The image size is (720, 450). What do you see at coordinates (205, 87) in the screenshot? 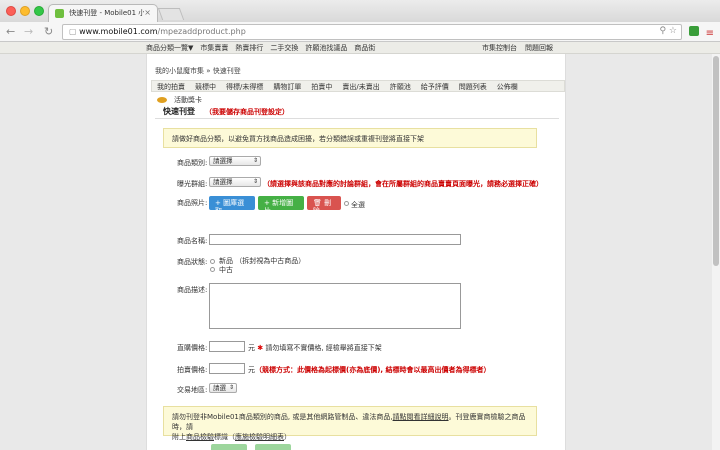
I see `tab-bidding: 競標中` at bounding box center [205, 87].